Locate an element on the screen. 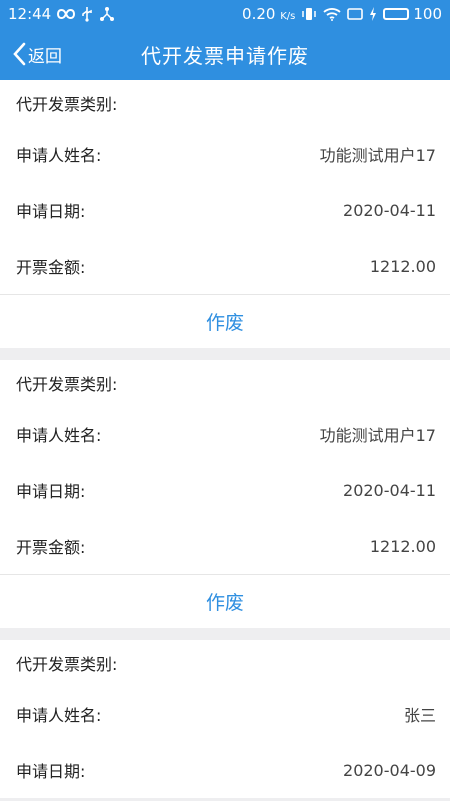  name-row: 申请人姓名: 张三 is located at coordinates (225, 714).